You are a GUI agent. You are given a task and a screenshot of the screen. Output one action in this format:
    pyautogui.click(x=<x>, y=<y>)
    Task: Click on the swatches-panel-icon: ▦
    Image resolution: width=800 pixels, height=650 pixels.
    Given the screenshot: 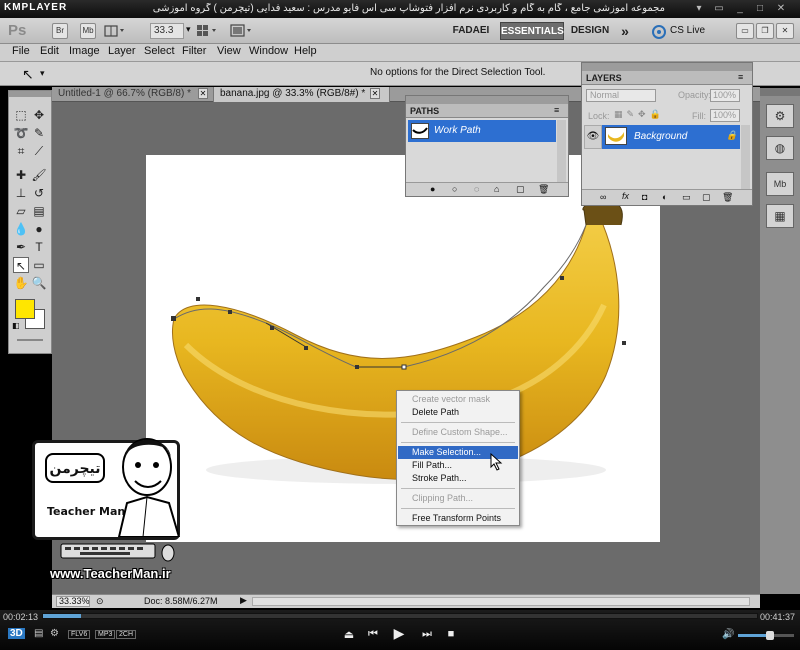 What is the action you would take?
    pyautogui.click(x=780, y=216)
    